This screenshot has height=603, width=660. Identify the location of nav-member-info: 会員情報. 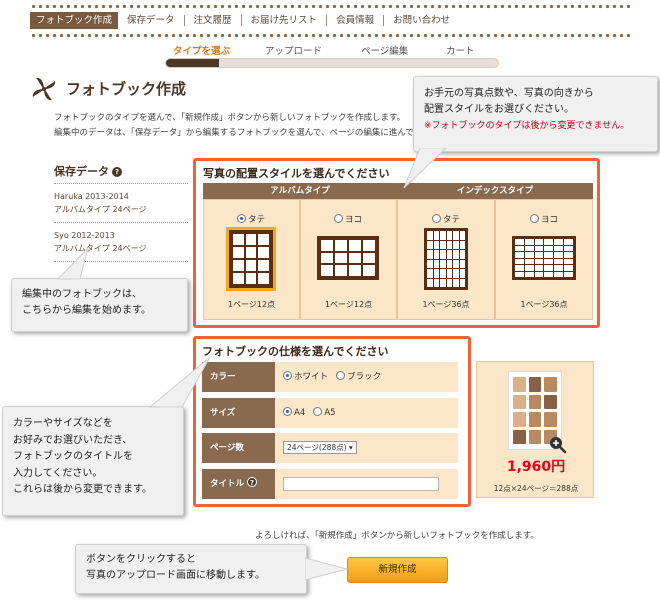
(354, 20).